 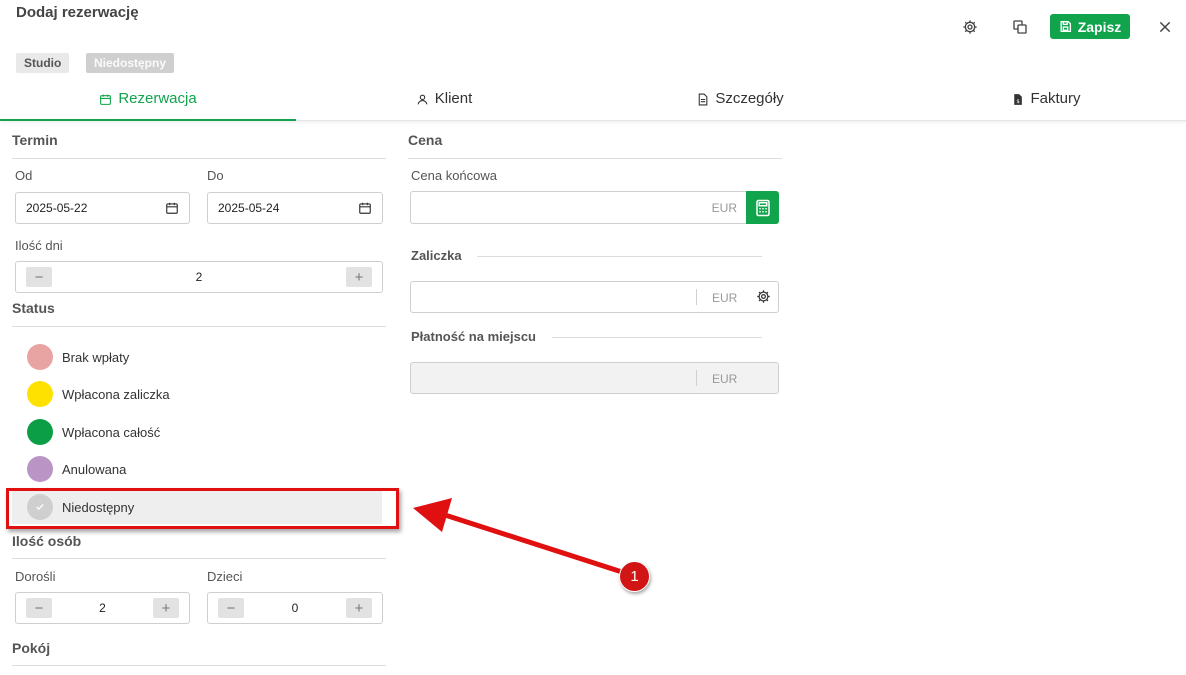 What do you see at coordinates (197, 357) in the screenshot?
I see `status-option-brak-wplaty: Brak wpłaty` at bounding box center [197, 357].